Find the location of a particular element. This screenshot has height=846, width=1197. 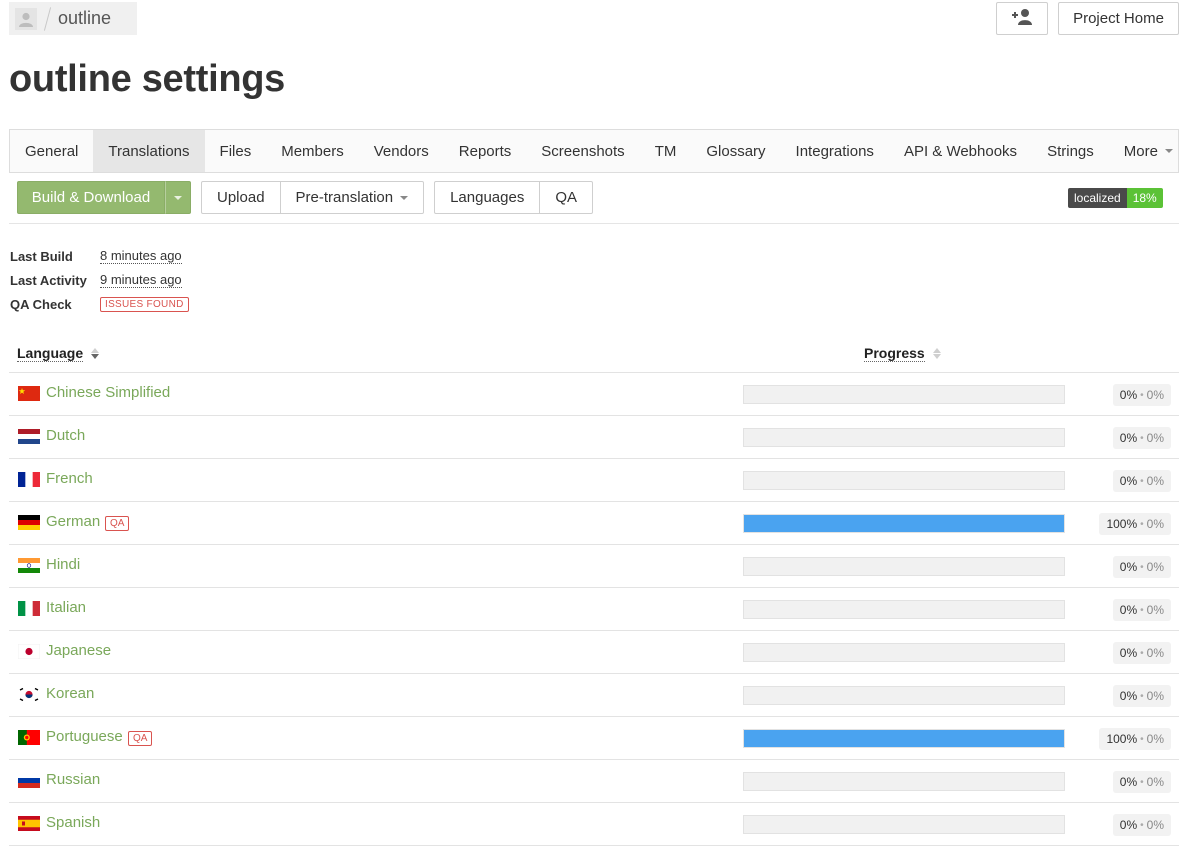

qa-check-label: QA Check is located at coordinates (41, 304).